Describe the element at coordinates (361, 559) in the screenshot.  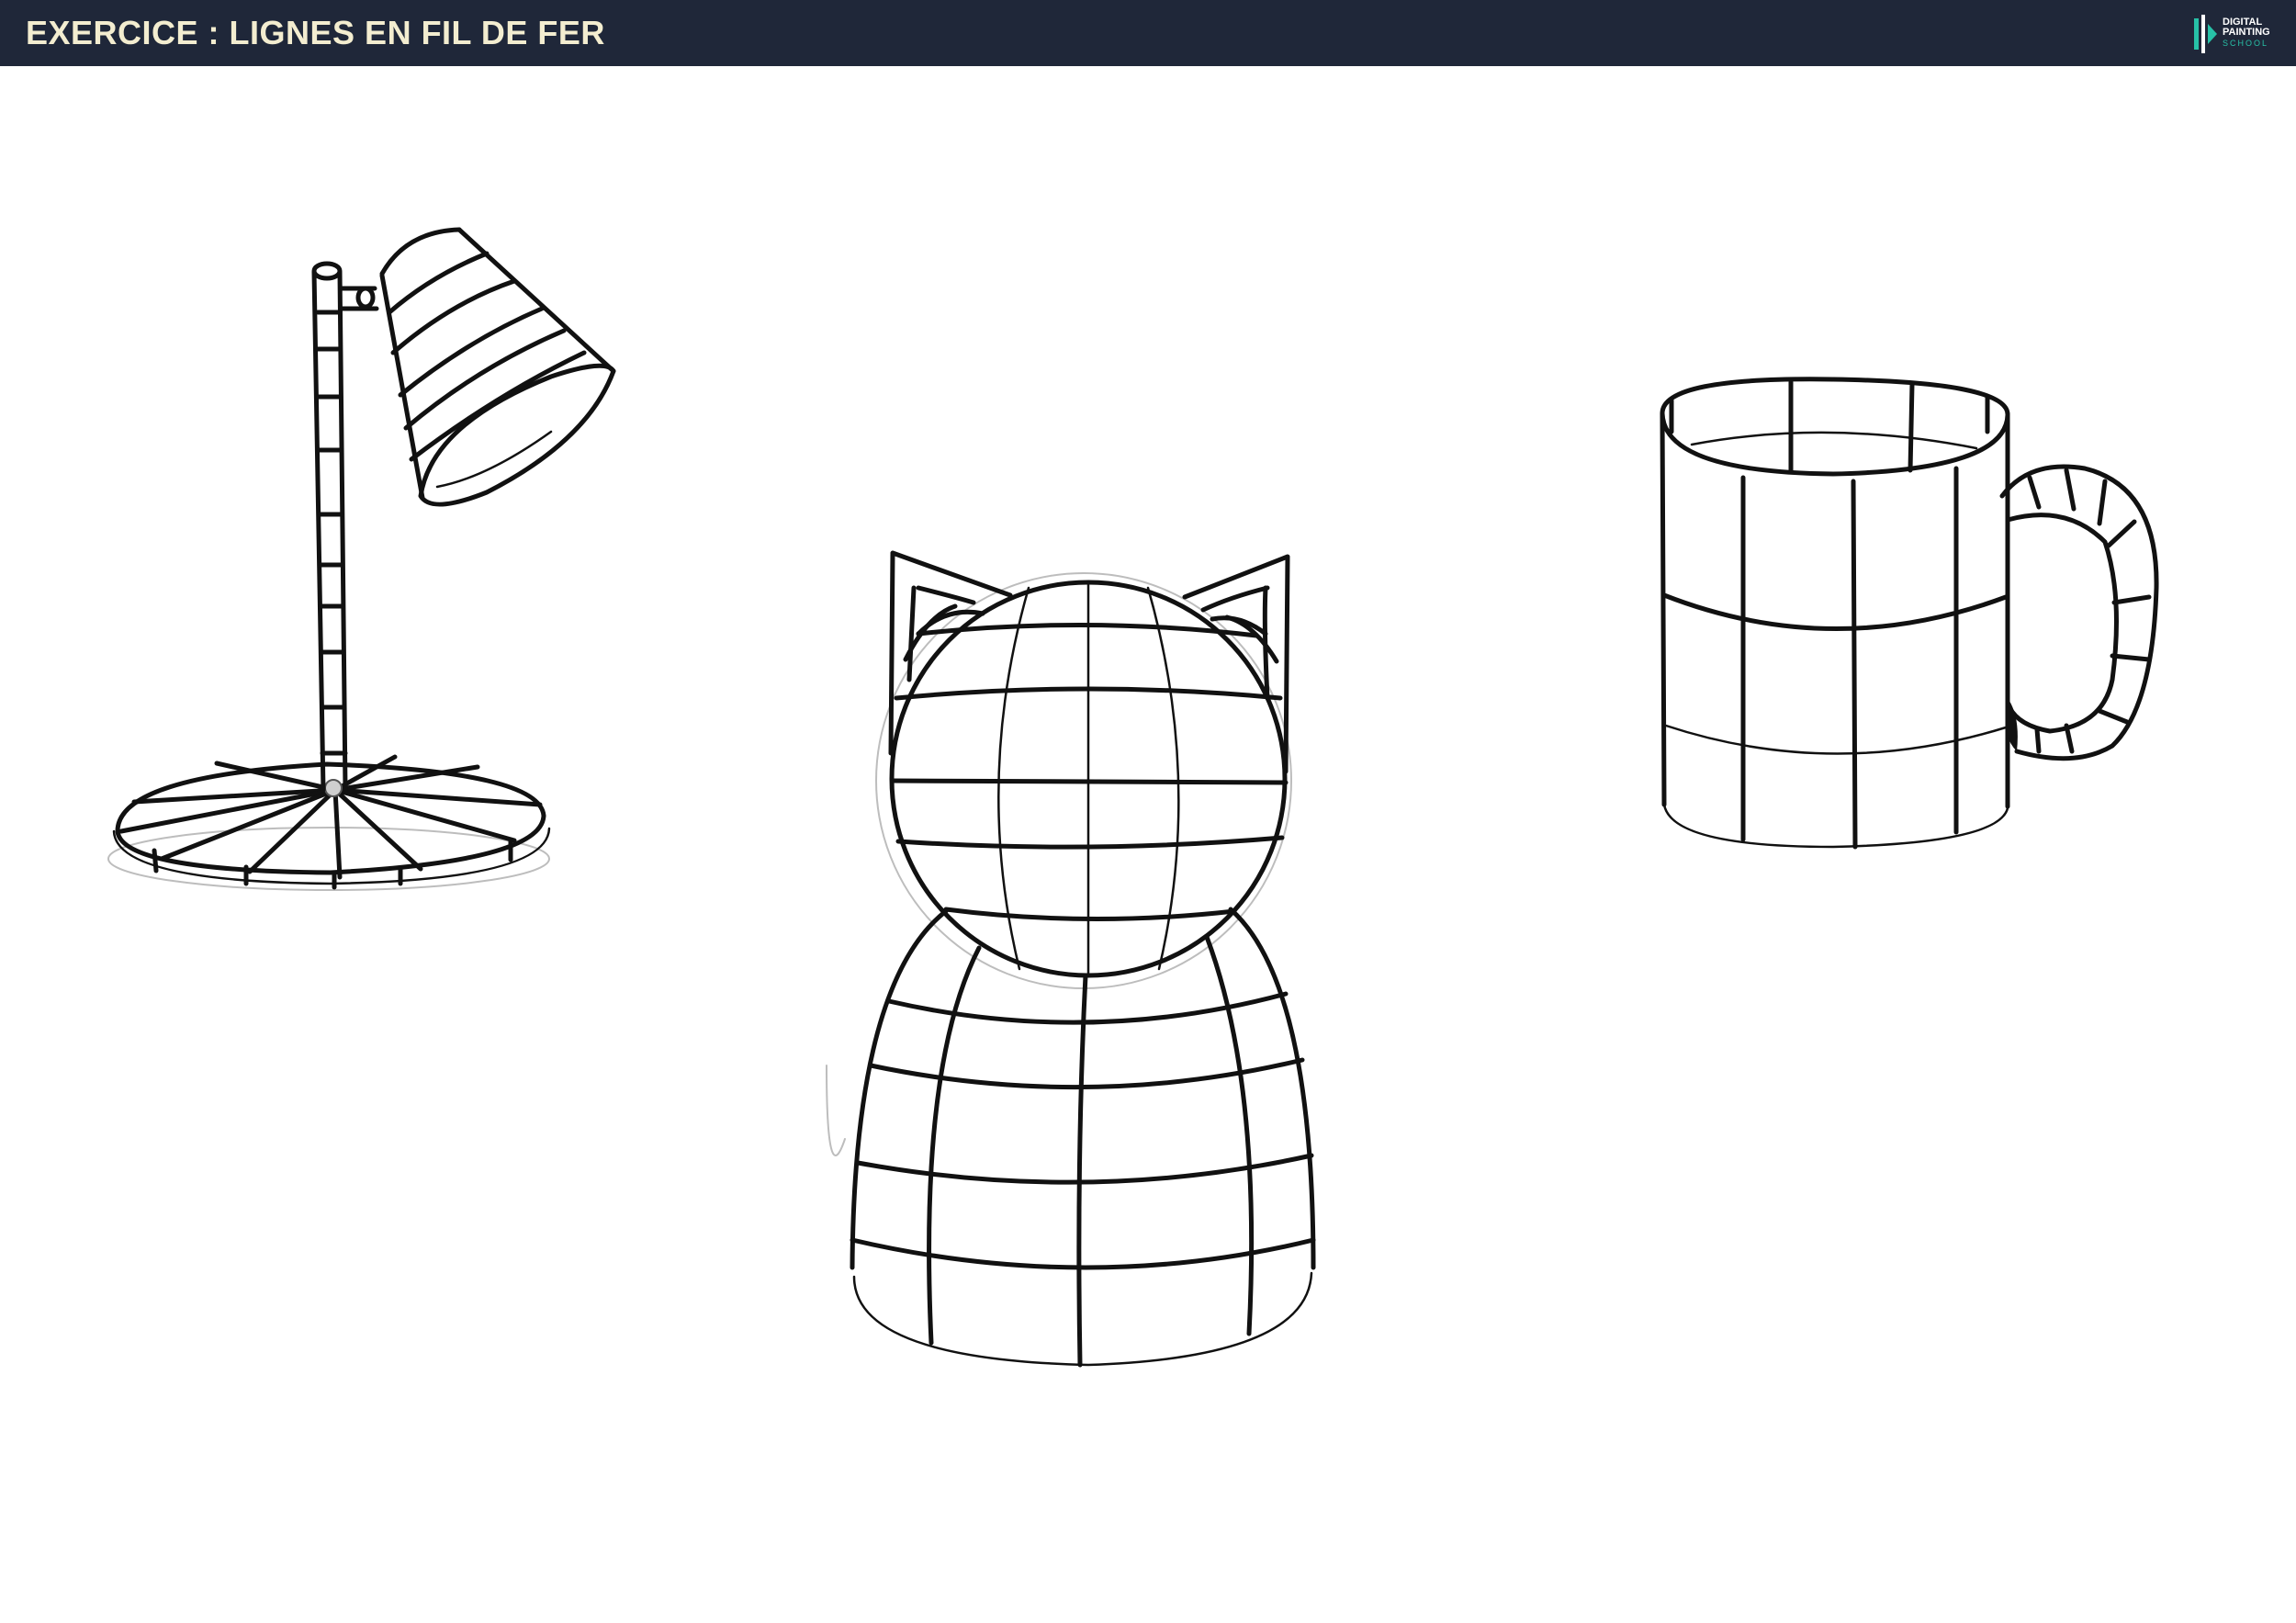
I see `desk-lamp-drawing` at that location.